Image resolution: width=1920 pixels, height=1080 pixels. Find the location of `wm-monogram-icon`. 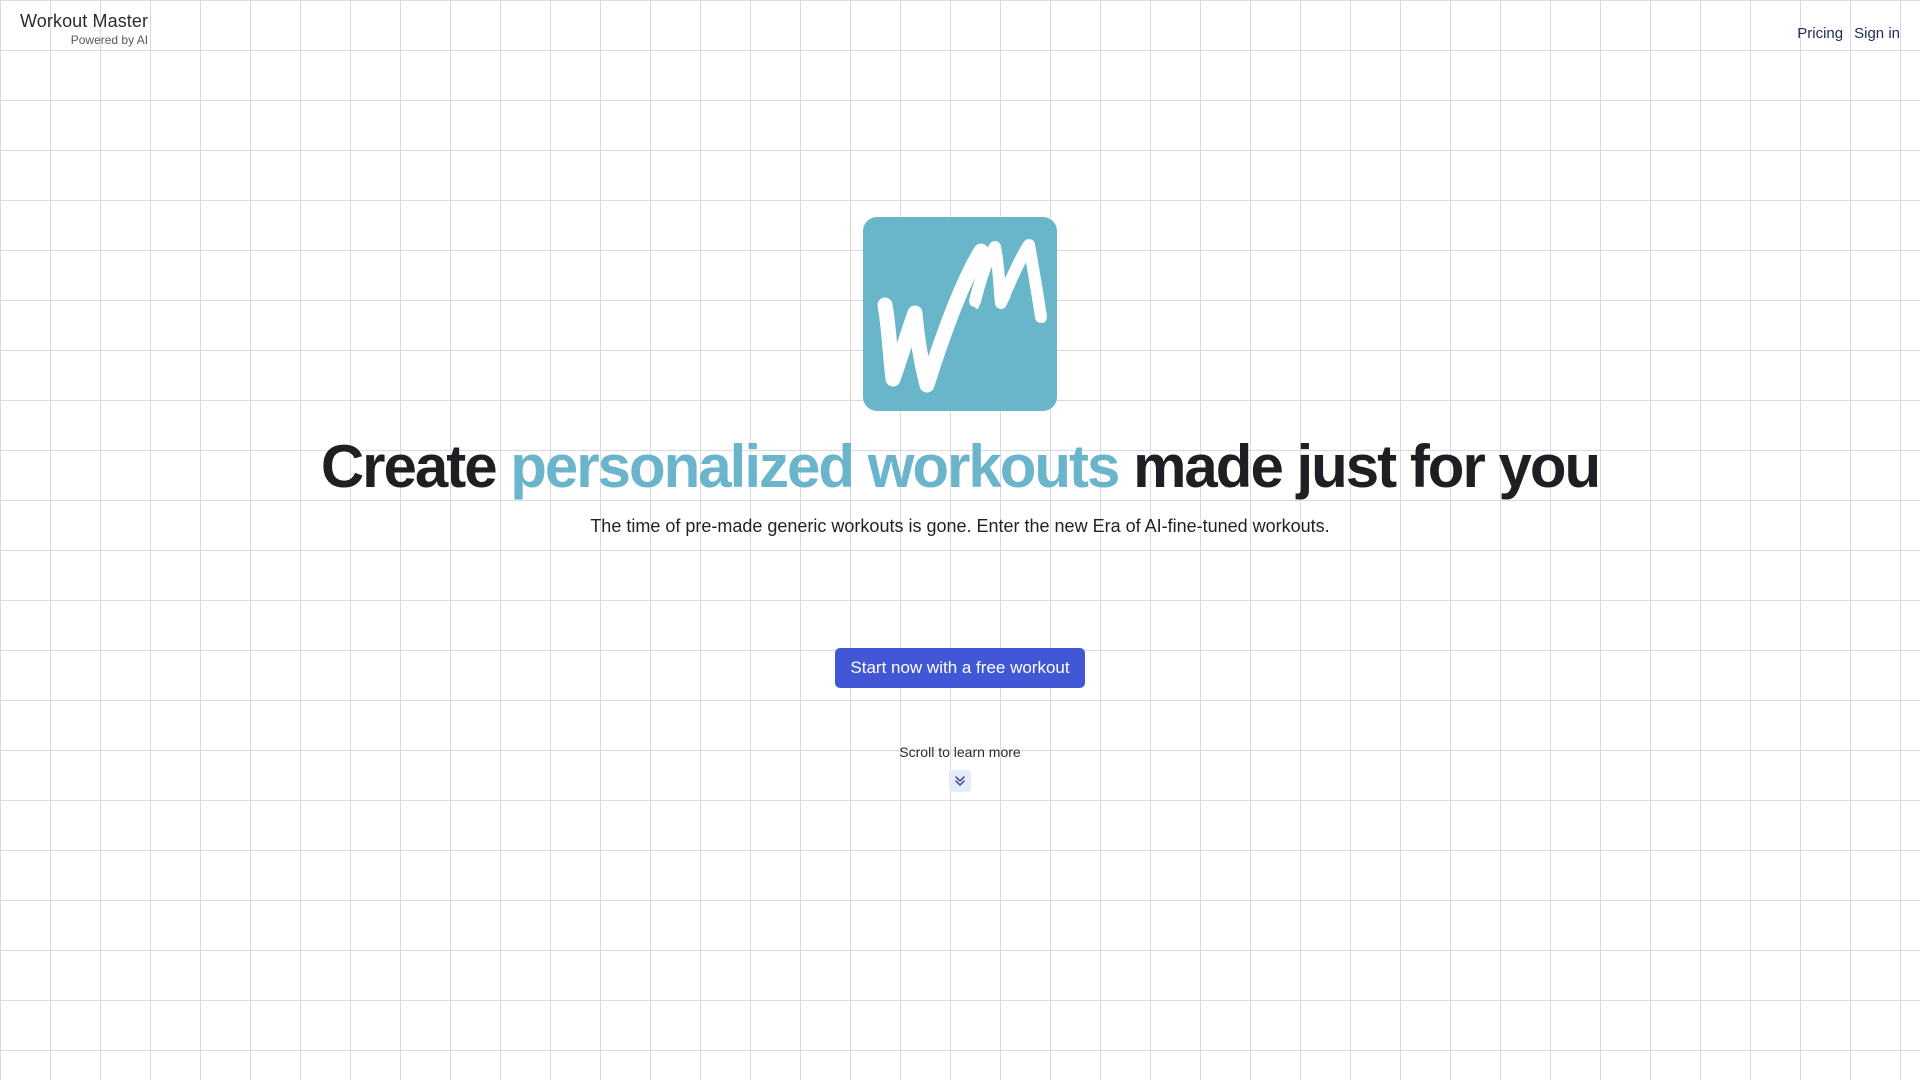

wm-monogram-icon is located at coordinates (962, 316).